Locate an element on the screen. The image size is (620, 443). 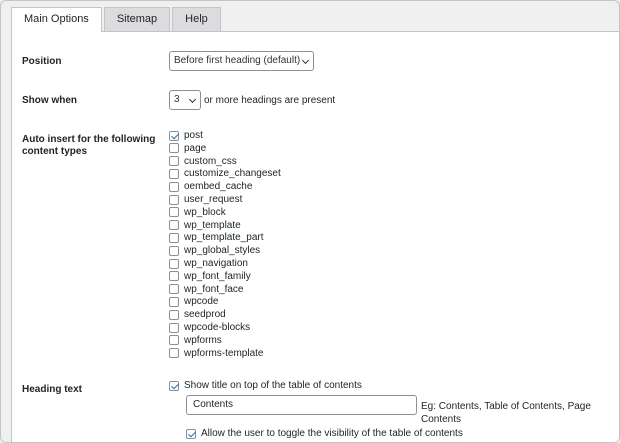
content-type-row: oembed_cache is located at coordinates (210, 186).